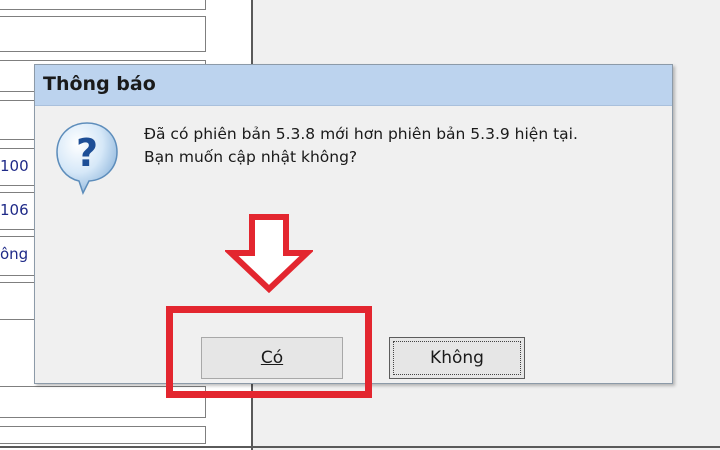  Describe the element at coordinates (360, 447) in the screenshot. I see `background-bottom-border` at that location.